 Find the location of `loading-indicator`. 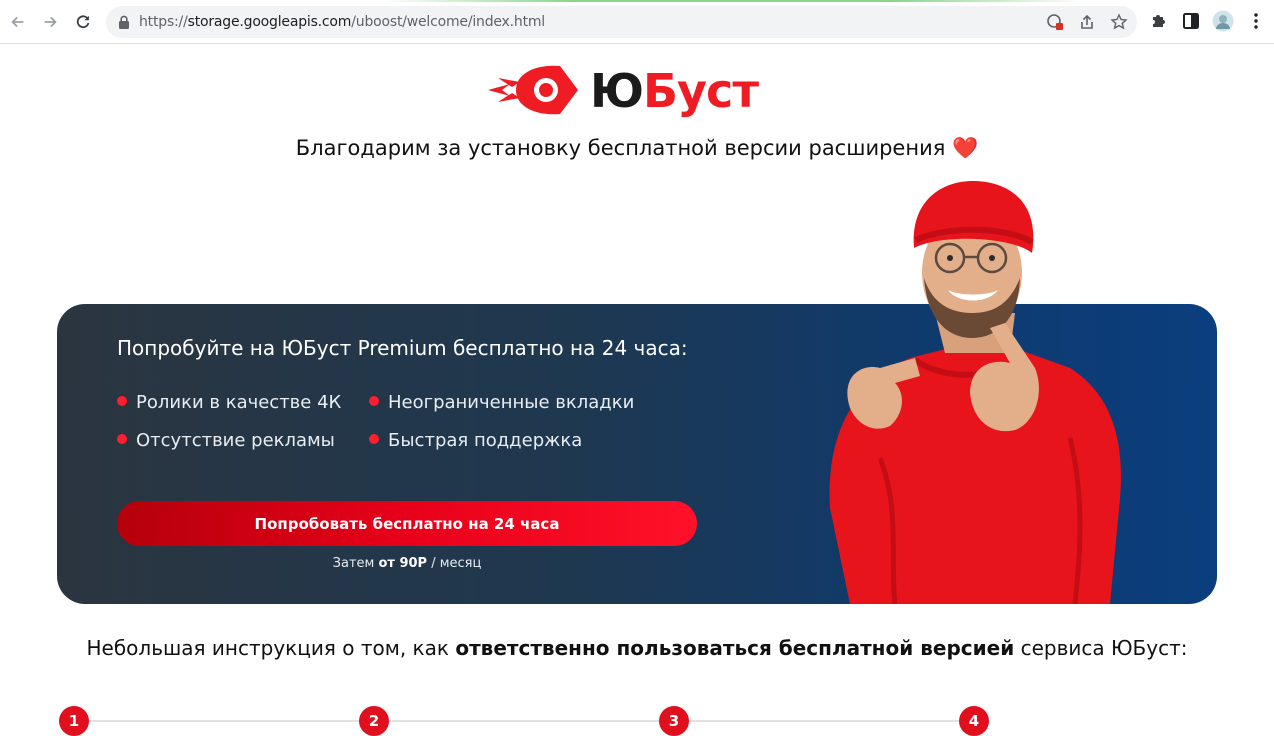

loading-indicator is located at coordinates (637, 1).